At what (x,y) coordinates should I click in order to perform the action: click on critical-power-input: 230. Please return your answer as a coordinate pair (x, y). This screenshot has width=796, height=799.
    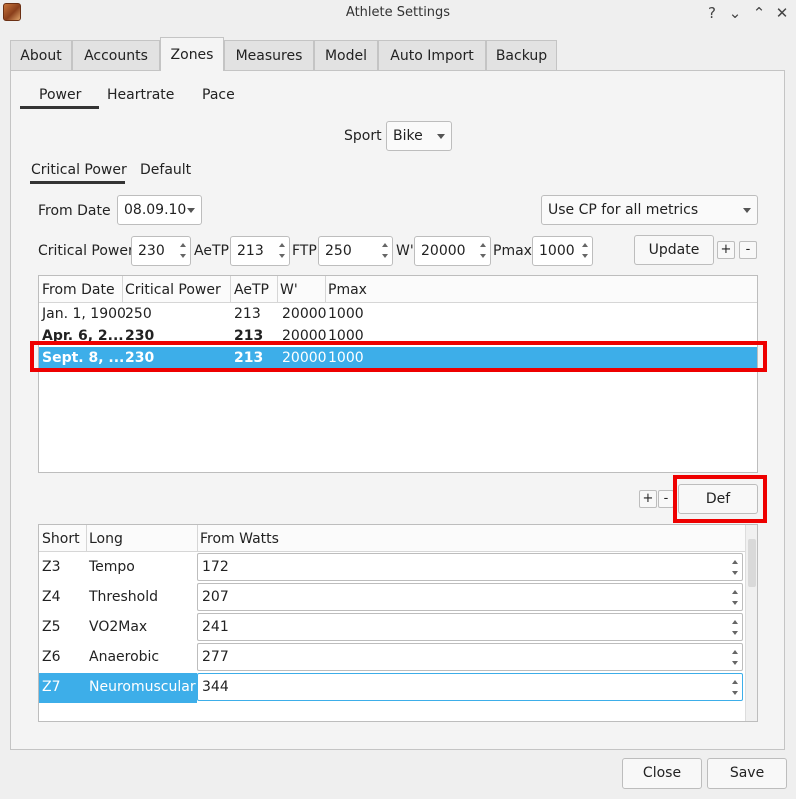
    Looking at the image, I should click on (161, 251).